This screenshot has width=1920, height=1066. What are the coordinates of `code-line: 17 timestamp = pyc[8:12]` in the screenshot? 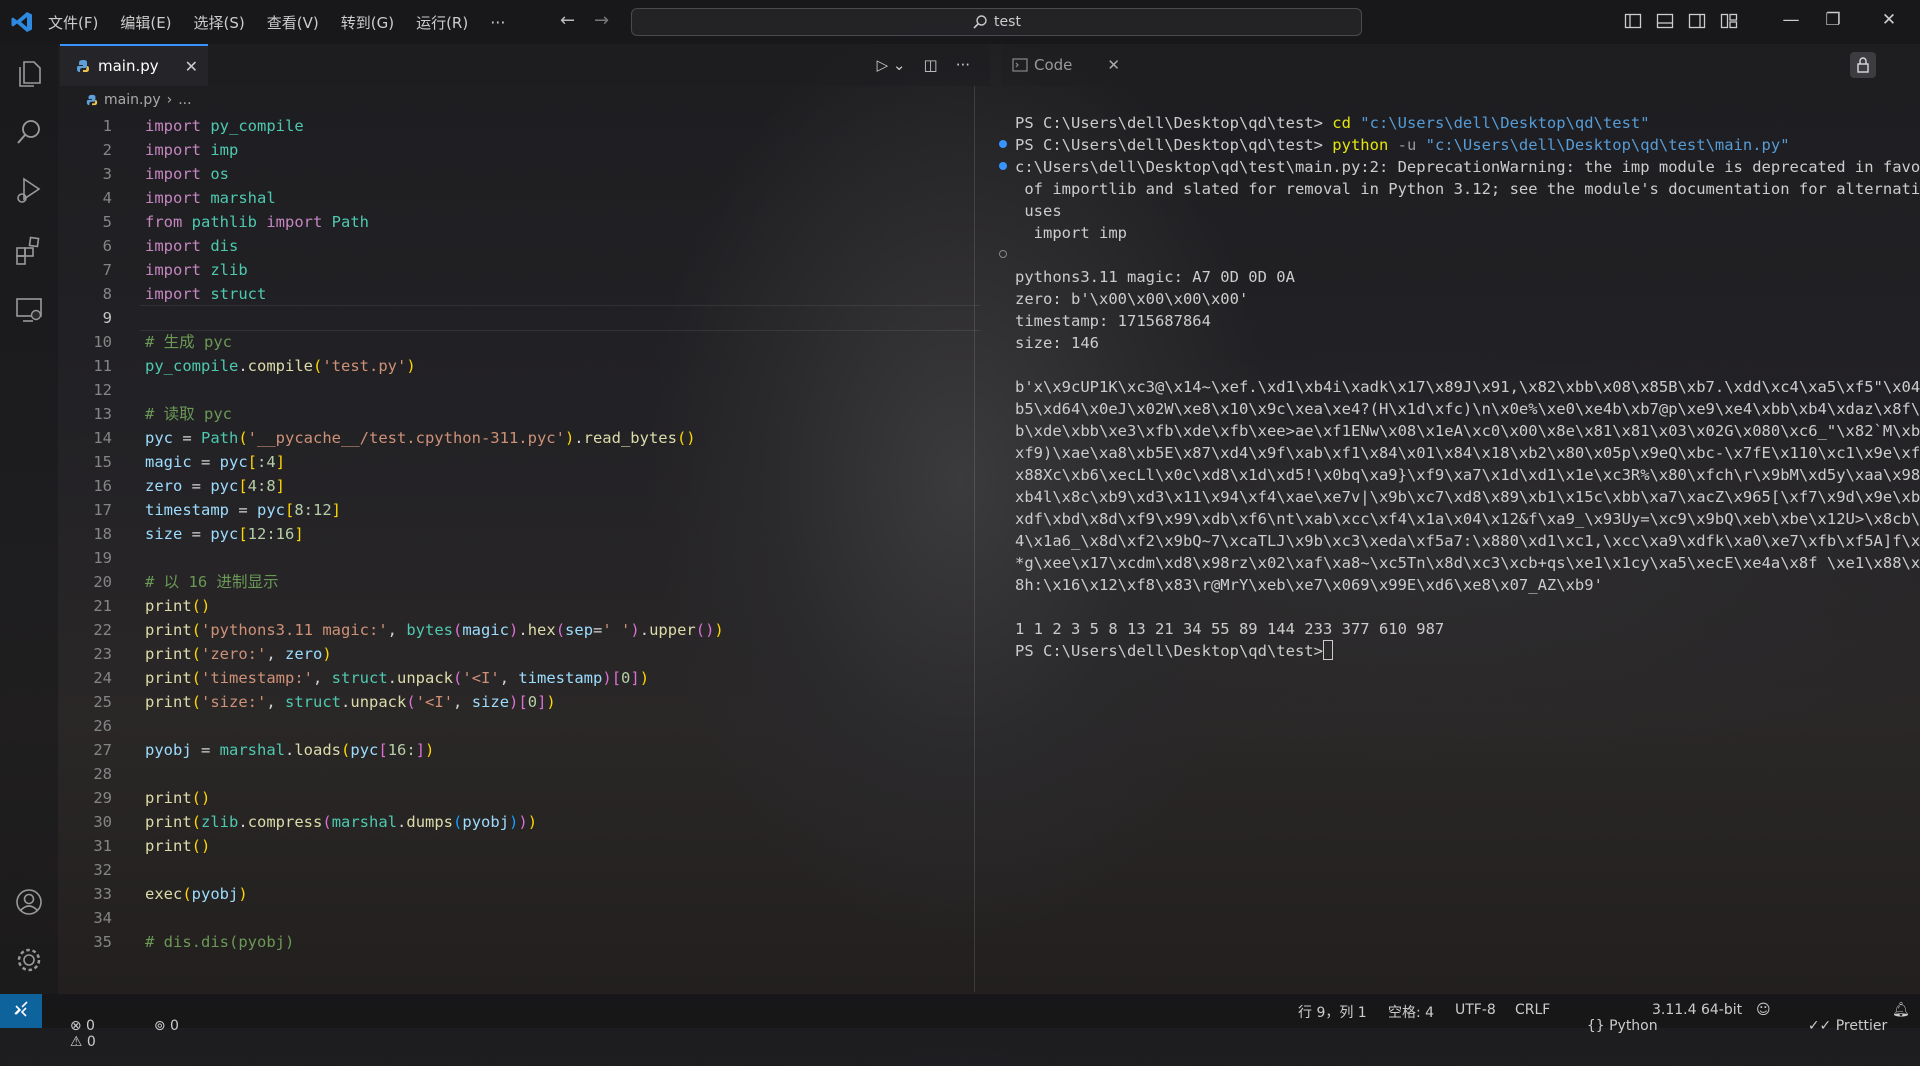 It's located at (525, 510).